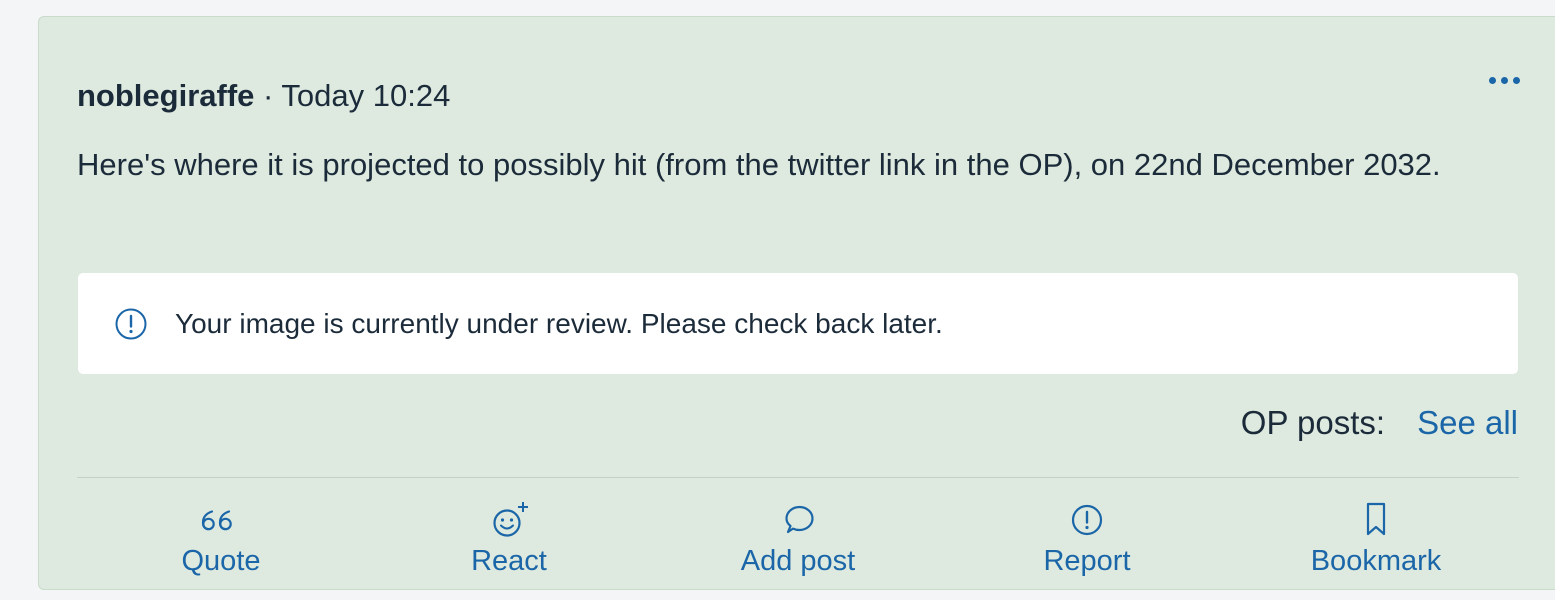  What do you see at coordinates (799, 519) in the screenshot?
I see `speech-bubble-icon` at bounding box center [799, 519].